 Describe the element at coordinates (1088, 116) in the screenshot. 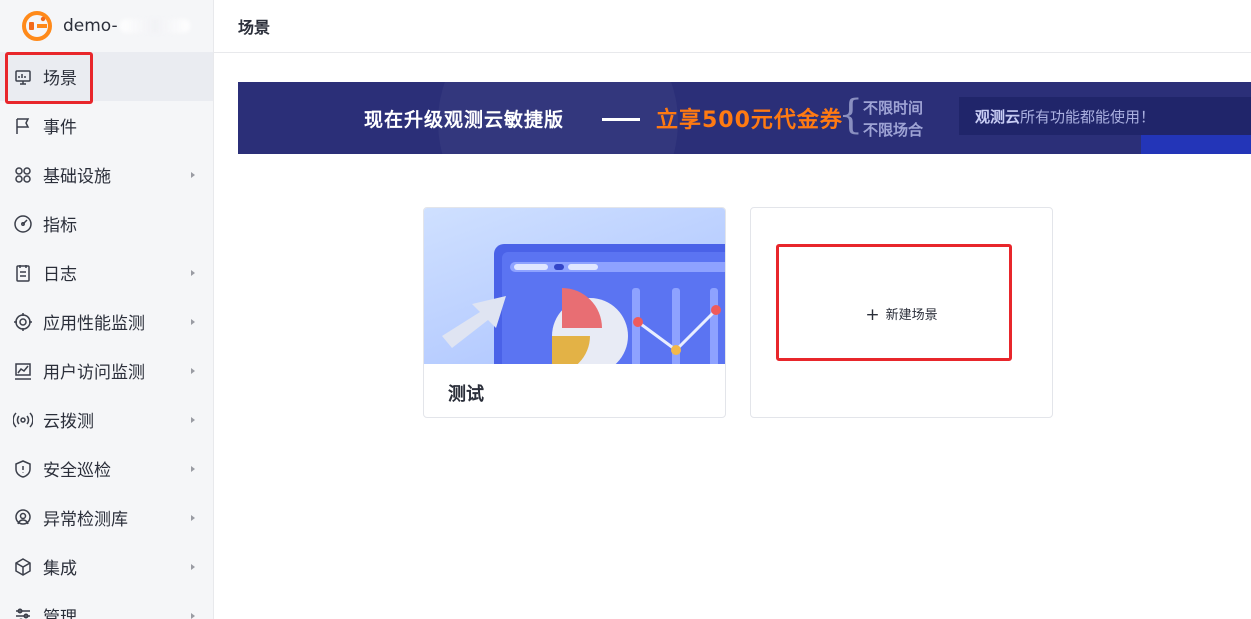

I see `banner-note-text: 所有功能都能使用！` at that location.